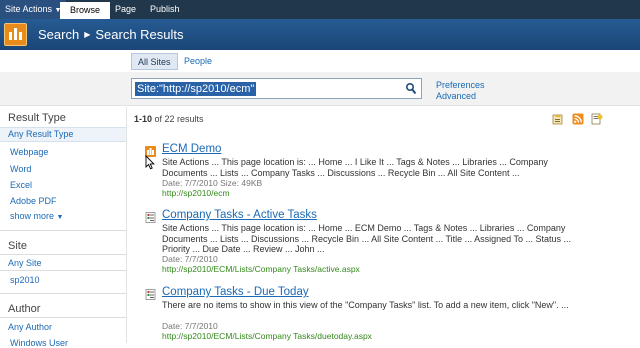 Image resolution: width=640 pixels, height=348 pixels. I want to click on title-bar: Search ▶ Search Results, so click(320, 34).